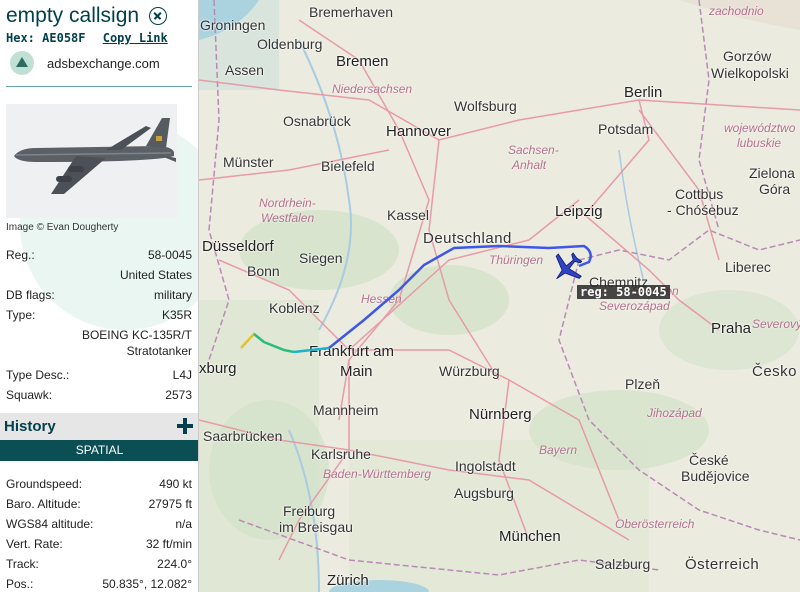 The height and width of the screenshot is (592, 800). What do you see at coordinates (775, 189) in the screenshot?
I see `city-label: Góra` at bounding box center [775, 189].